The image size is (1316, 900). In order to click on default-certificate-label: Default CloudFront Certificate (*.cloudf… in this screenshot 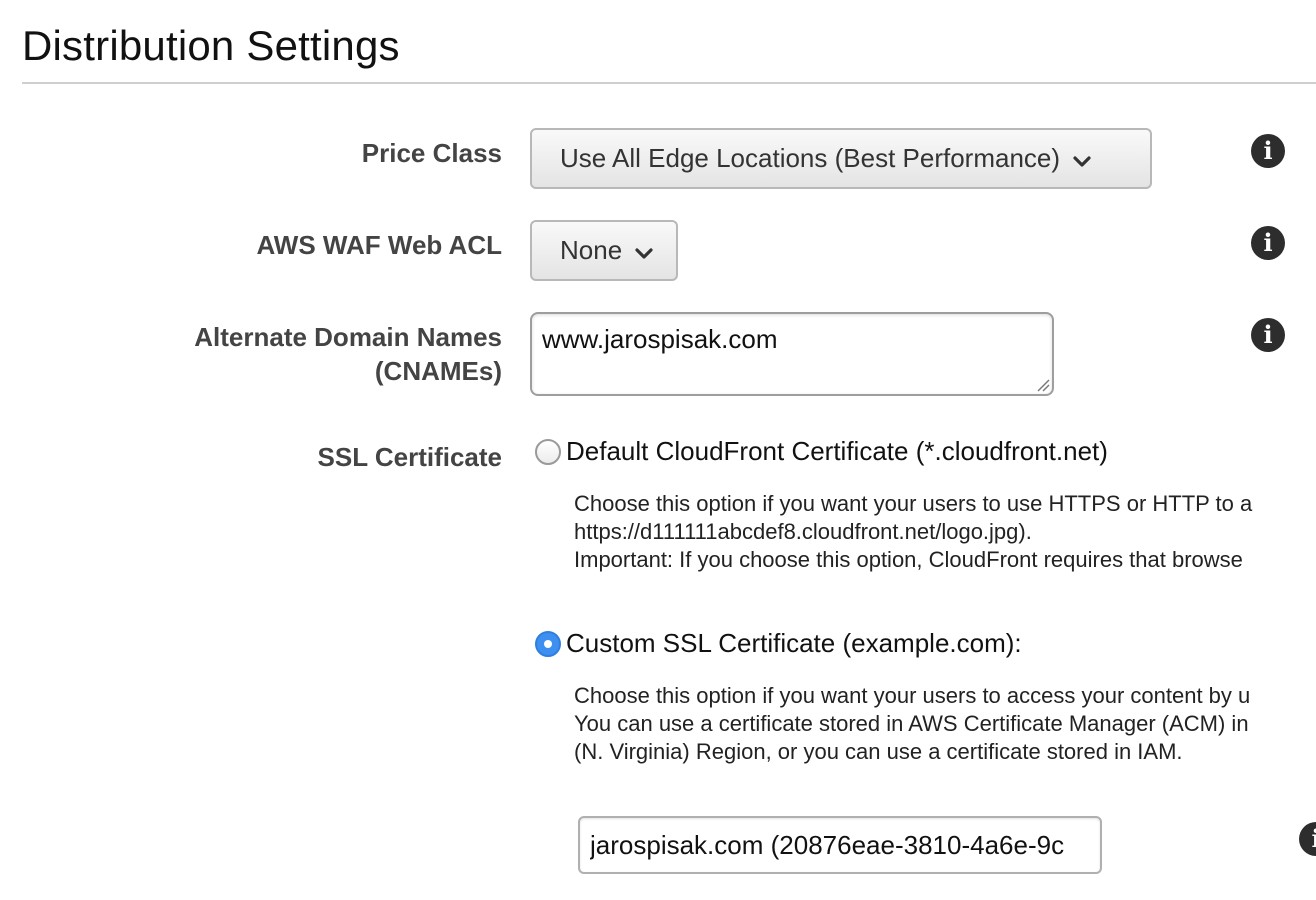, I will do `click(837, 451)`.